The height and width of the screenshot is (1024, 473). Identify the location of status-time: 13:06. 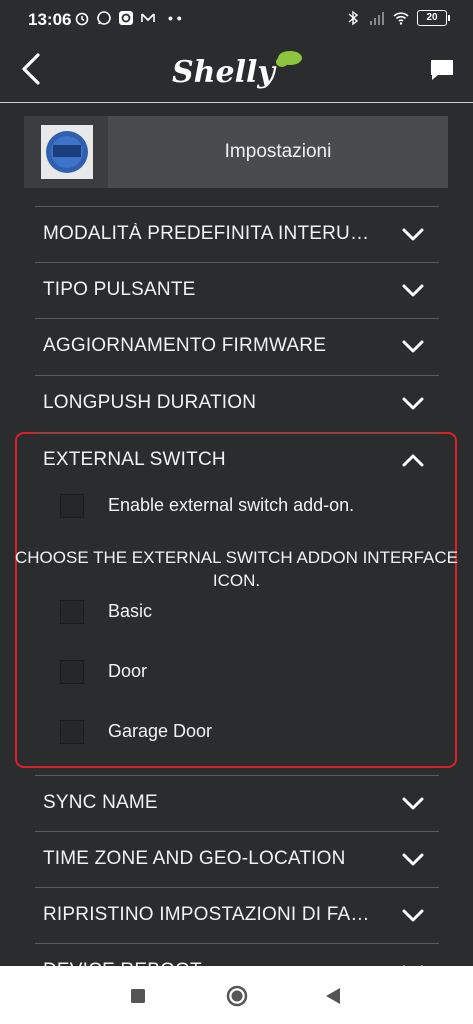
(50, 19).